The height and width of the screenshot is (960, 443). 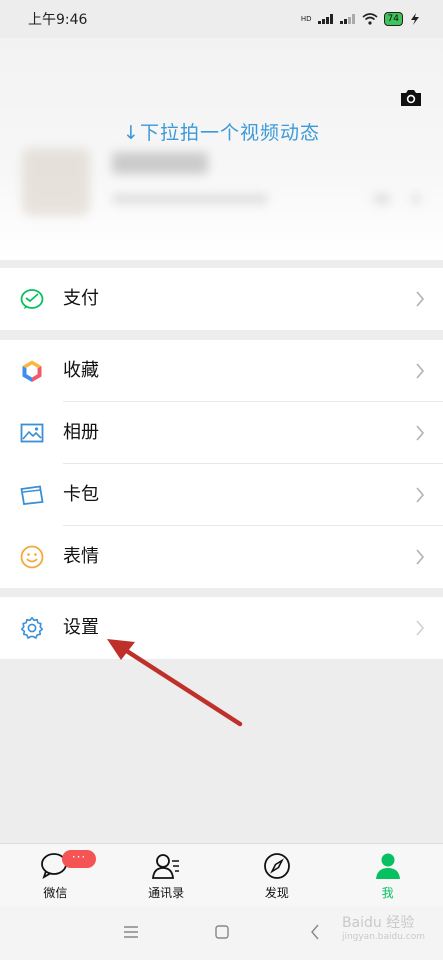 I want to click on tab-label-contacts: 通讯录, so click(x=166, y=893).